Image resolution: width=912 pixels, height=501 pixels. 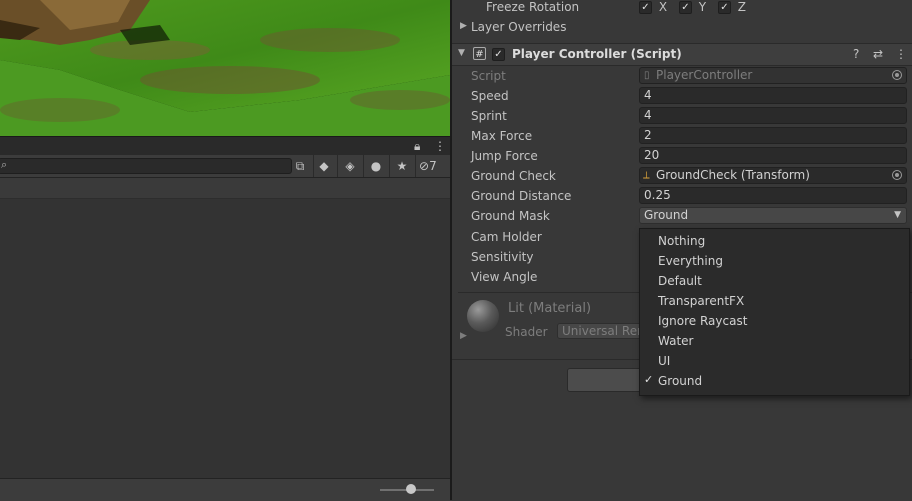 What do you see at coordinates (4, 164) in the screenshot?
I see `search-icon: ⌕` at bounding box center [4, 164].